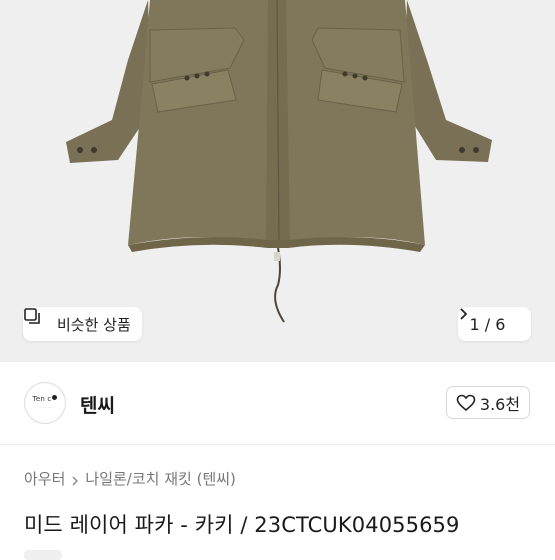 The image size is (555, 560). I want to click on partial-badge, so click(43, 555).